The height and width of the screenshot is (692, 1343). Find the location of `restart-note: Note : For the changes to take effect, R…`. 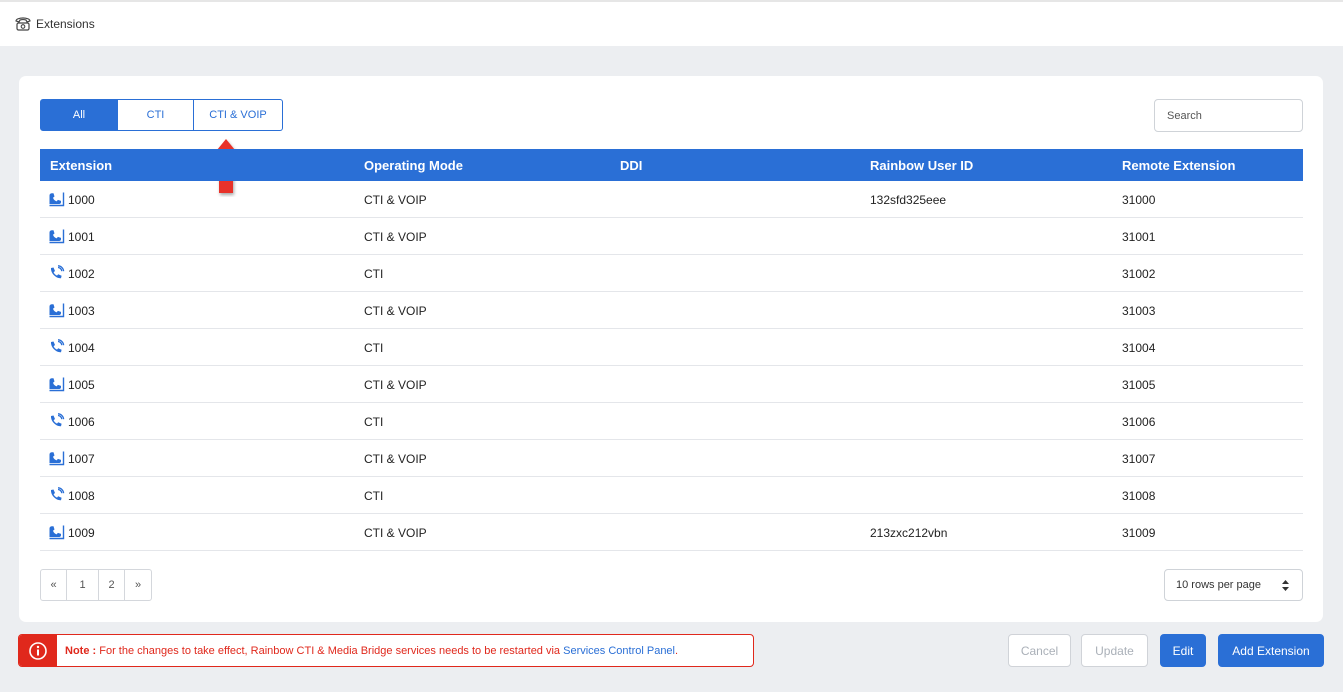

restart-note: Note : For the changes to take effect, R… is located at coordinates (386, 650).